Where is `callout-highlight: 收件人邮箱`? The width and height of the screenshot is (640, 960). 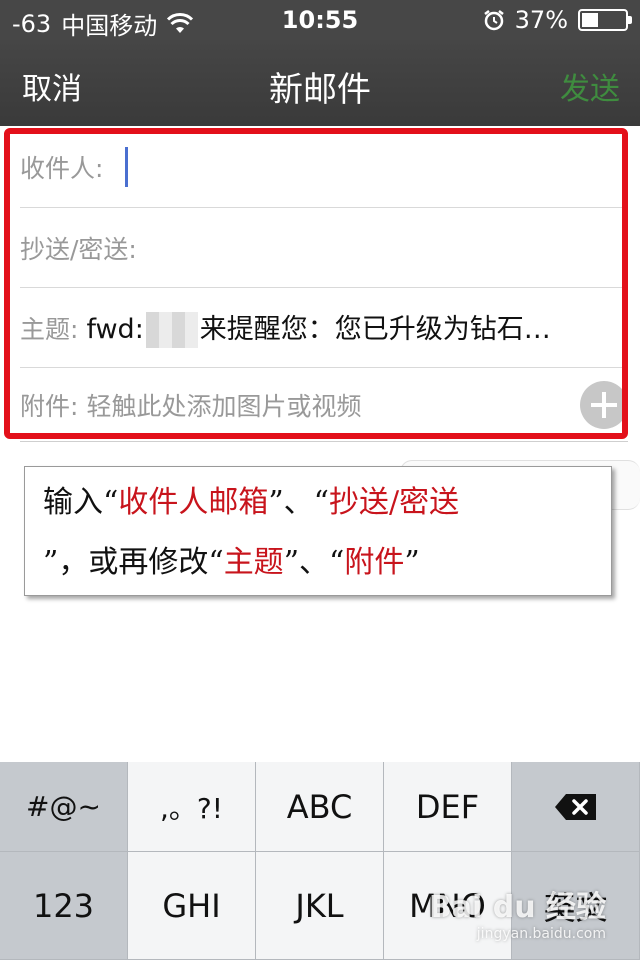 callout-highlight: 收件人邮箱 is located at coordinates (193, 502).